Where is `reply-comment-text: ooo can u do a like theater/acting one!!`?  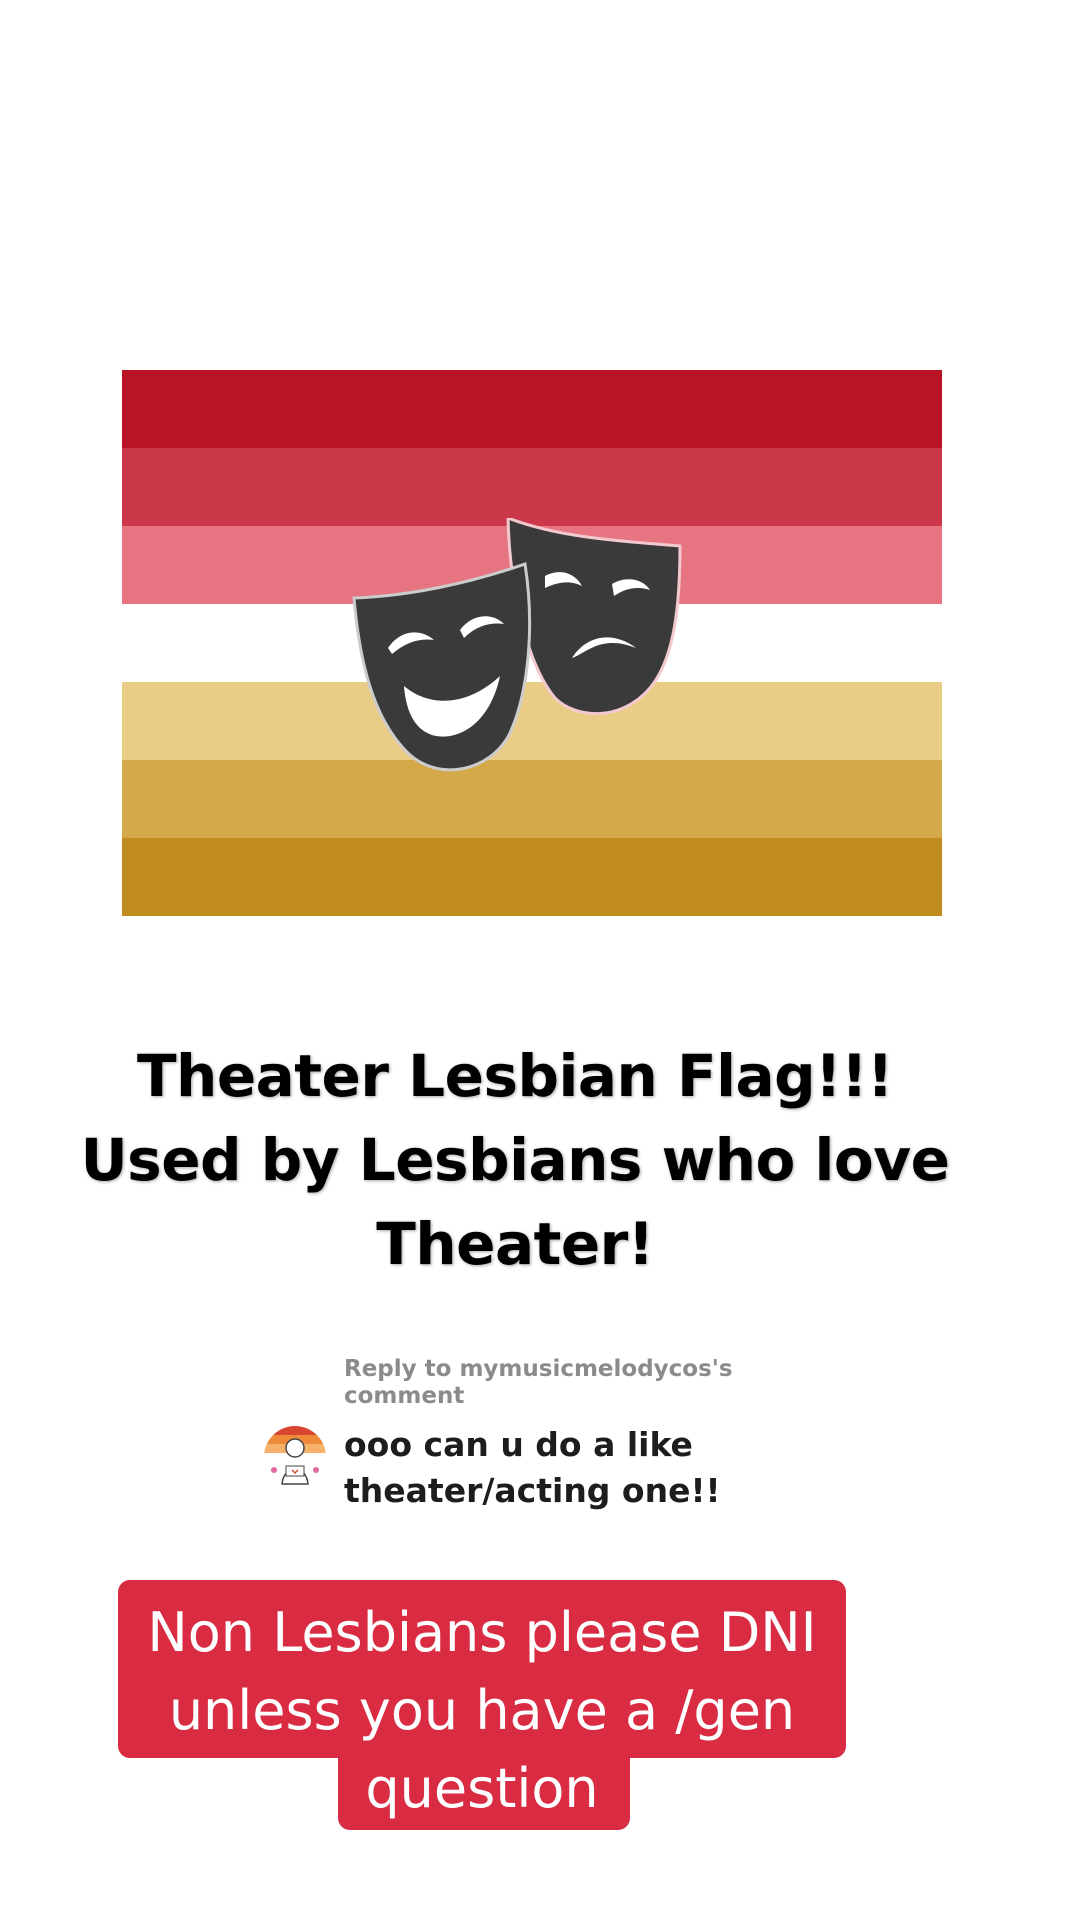 reply-comment-text: ooo can u do a like theater/acting one!! is located at coordinates (532, 1468).